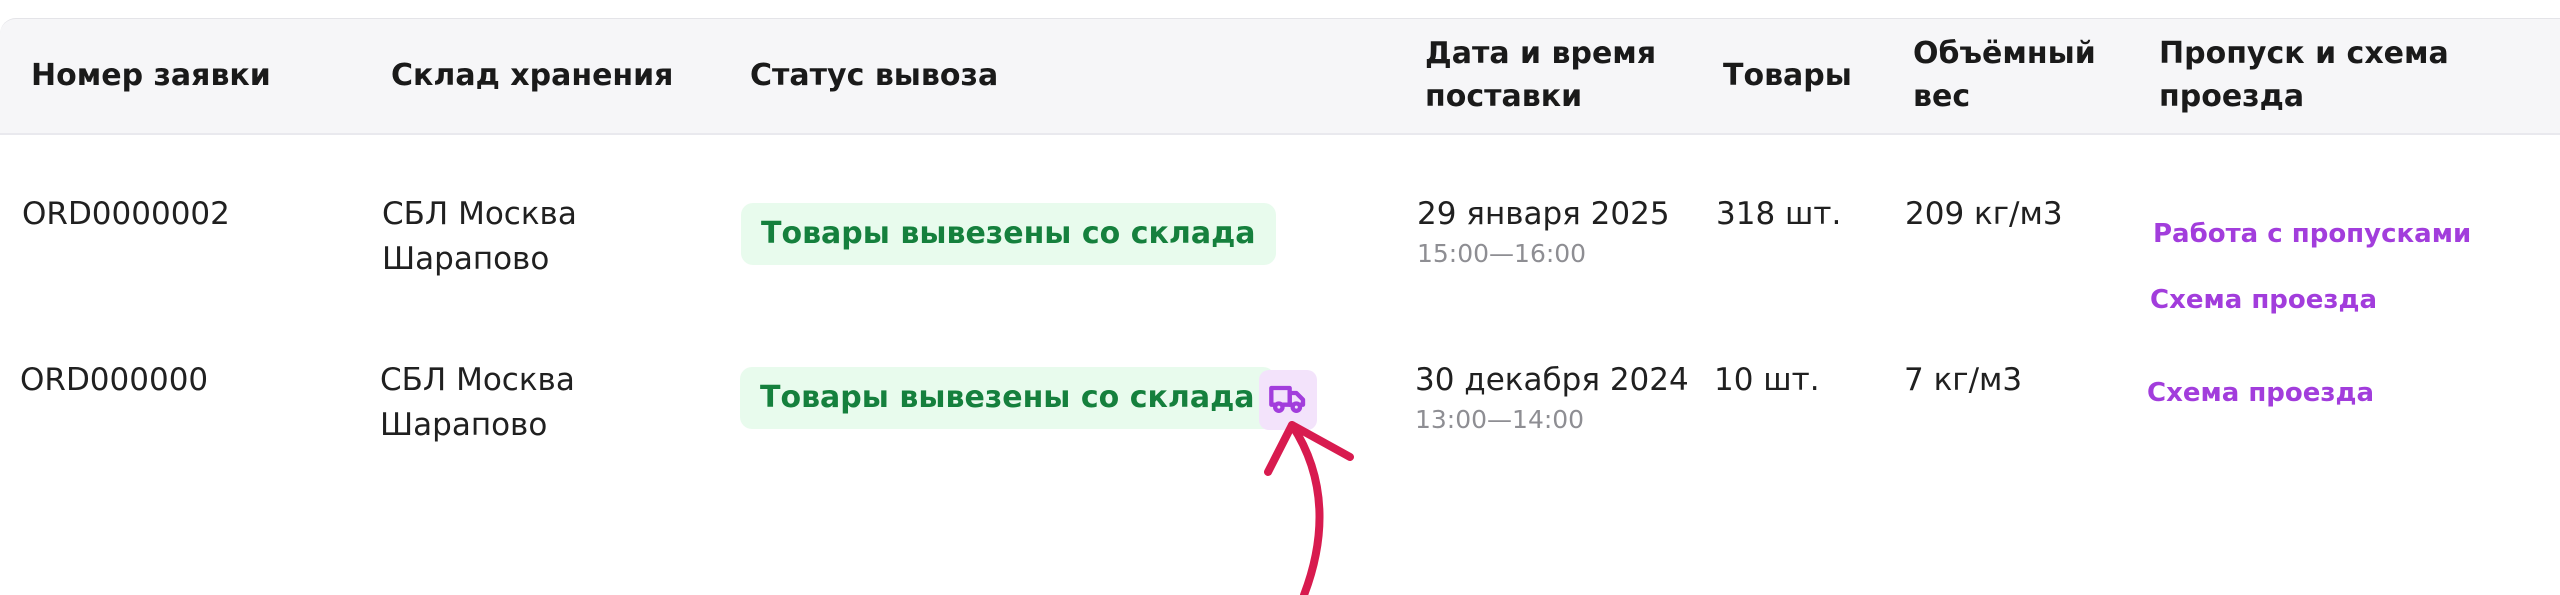 The height and width of the screenshot is (595, 2560). Describe the element at coordinates (2304, 75) in the screenshot. I see `header-pass: Пропуск и схема проезда` at that location.